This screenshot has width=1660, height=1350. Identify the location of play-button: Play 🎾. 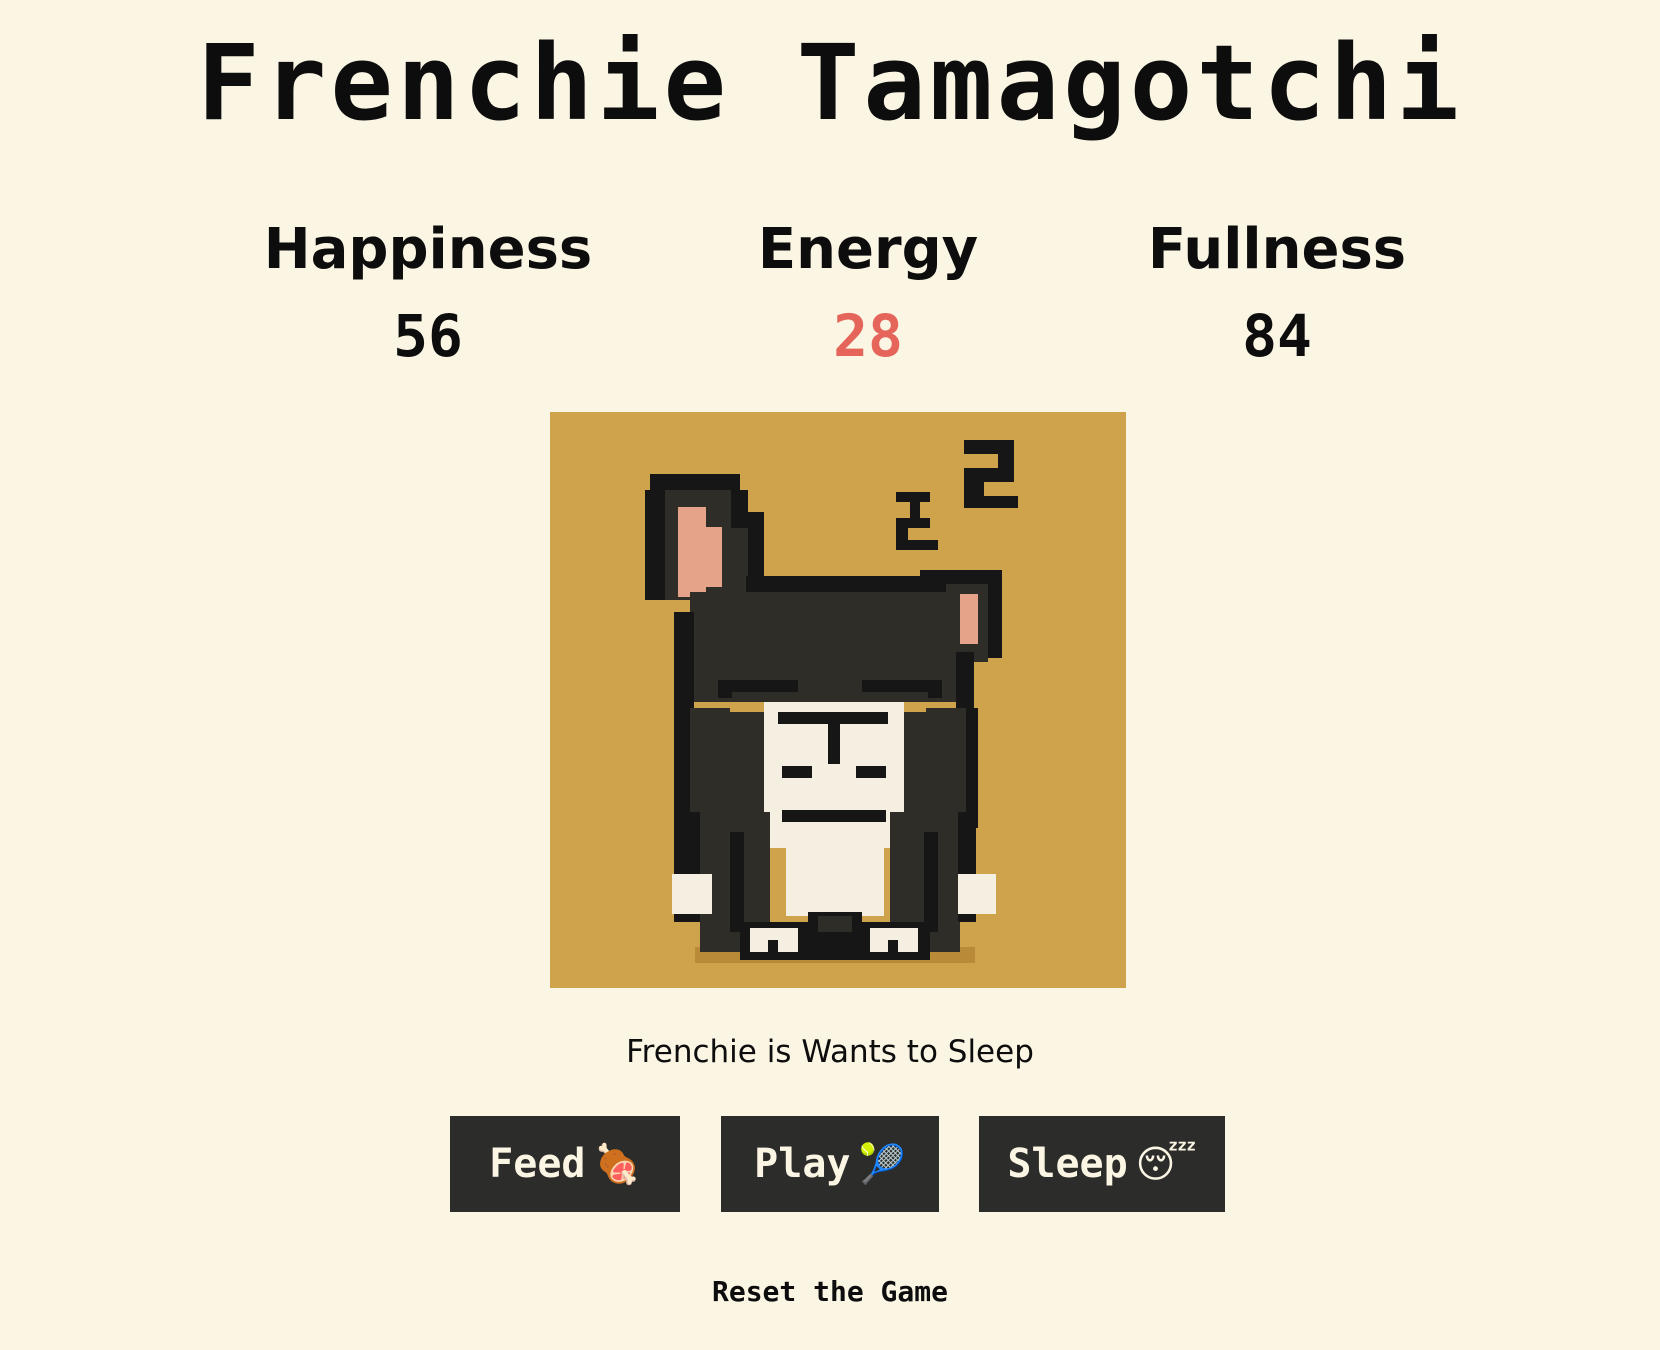
(830, 1164).